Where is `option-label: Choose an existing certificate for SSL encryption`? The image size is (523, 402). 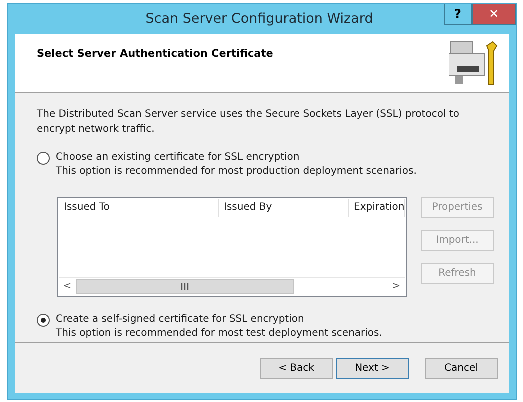 option-label: Choose an existing certificate for SSL encryption is located at coordinates (178, 158).